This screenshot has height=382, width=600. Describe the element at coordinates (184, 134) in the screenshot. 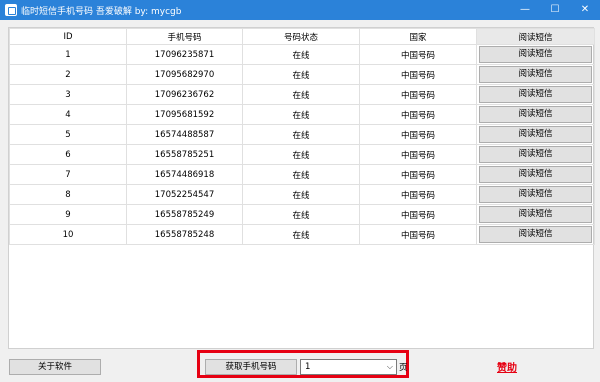

I see `cell-phone: 16574488587` at that location.